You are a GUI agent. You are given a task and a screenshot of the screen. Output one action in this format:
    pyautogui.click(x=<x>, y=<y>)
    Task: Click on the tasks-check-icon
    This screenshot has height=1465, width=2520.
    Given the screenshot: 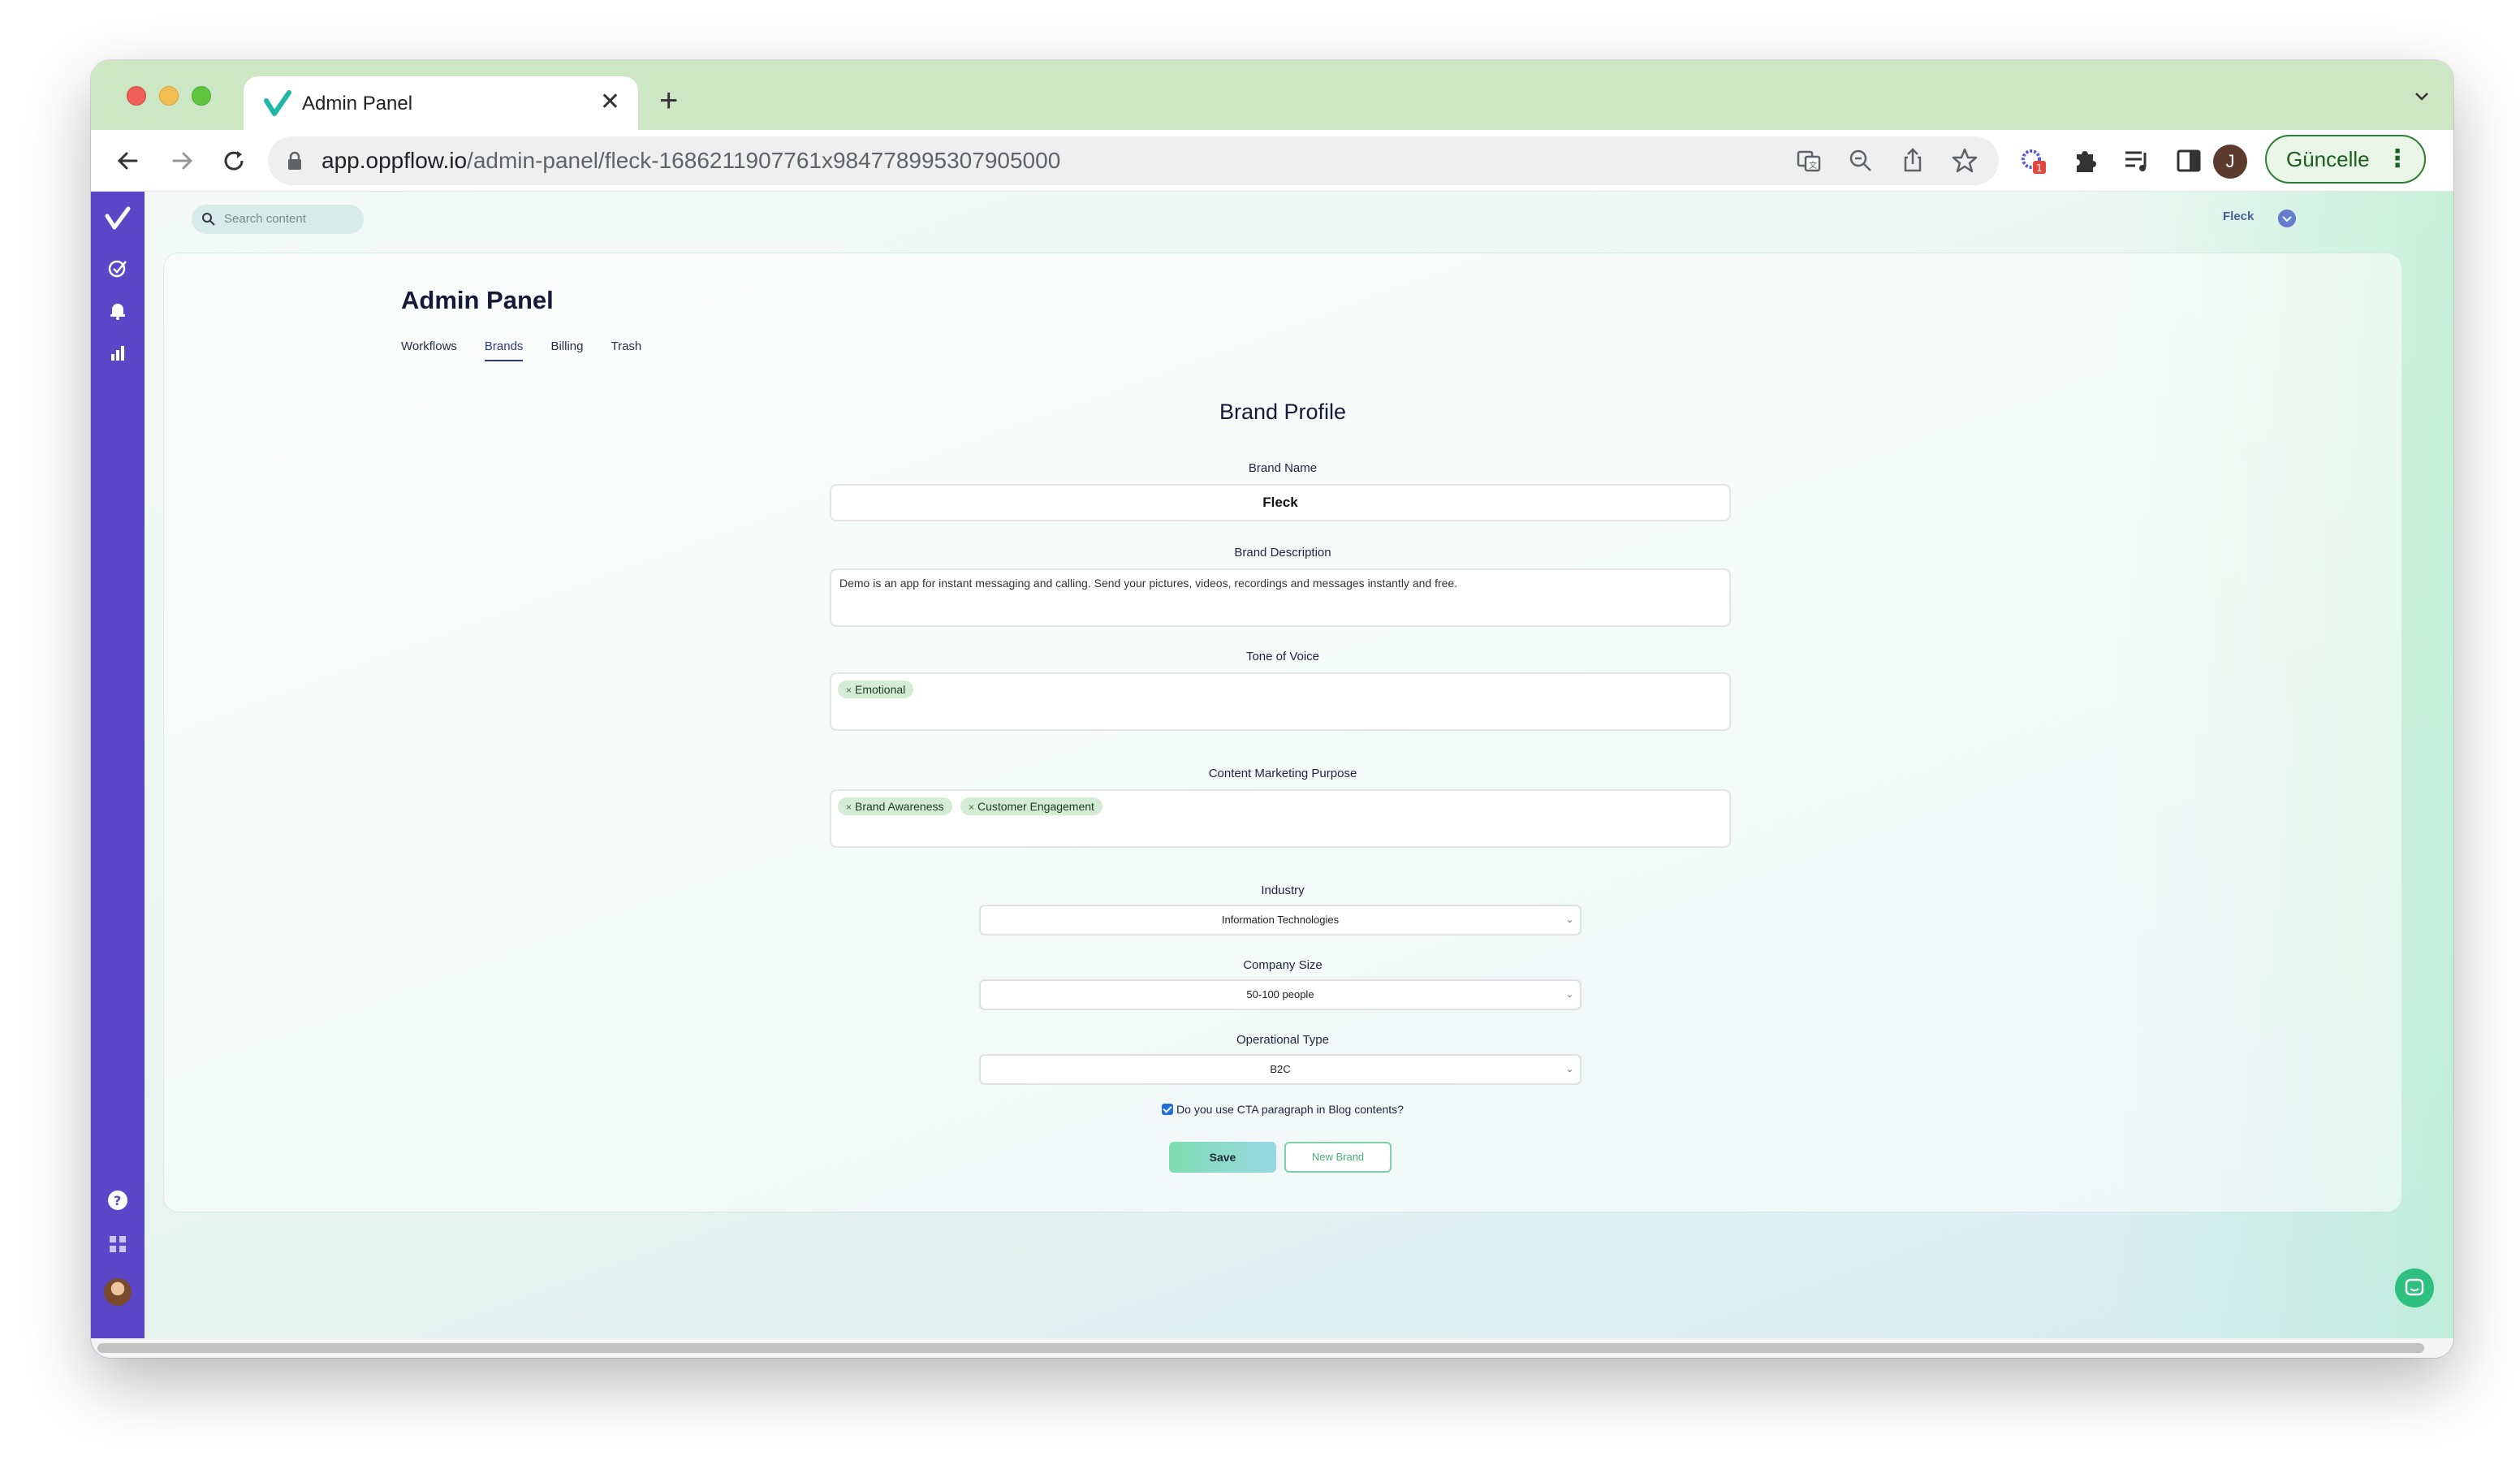 What is the action you would take?
    pyautogui.click(x=117, y=268)
    